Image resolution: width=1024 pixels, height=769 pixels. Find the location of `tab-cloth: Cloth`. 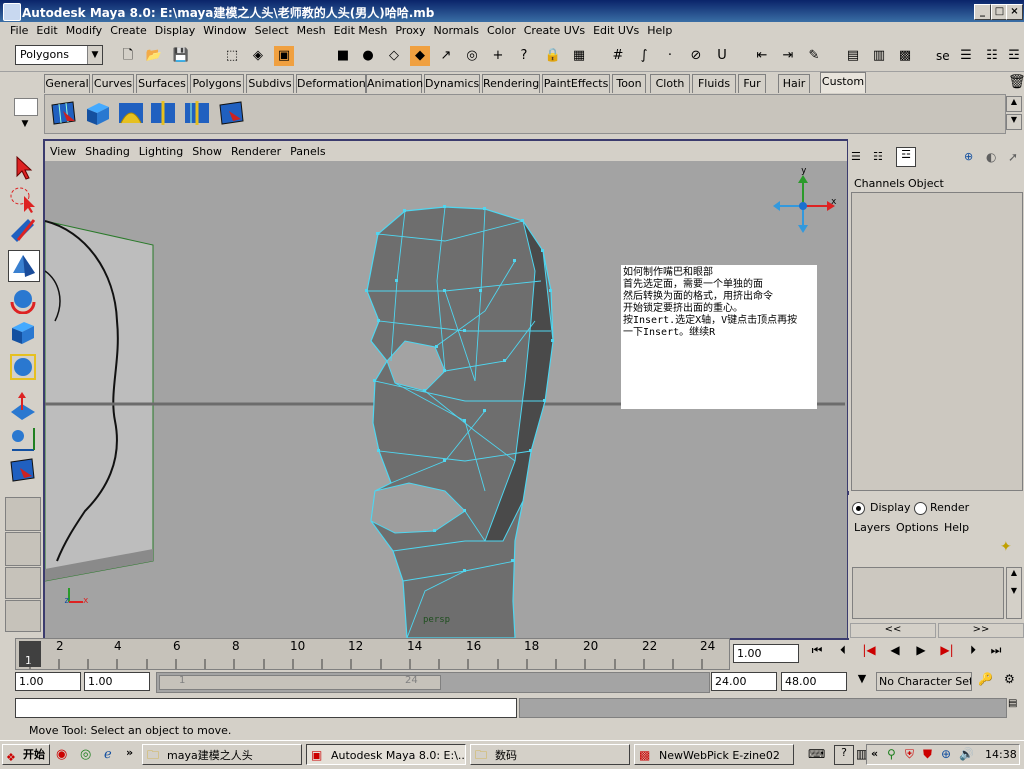

tab-cloth: Cloth is located at coordinates (670, 83).